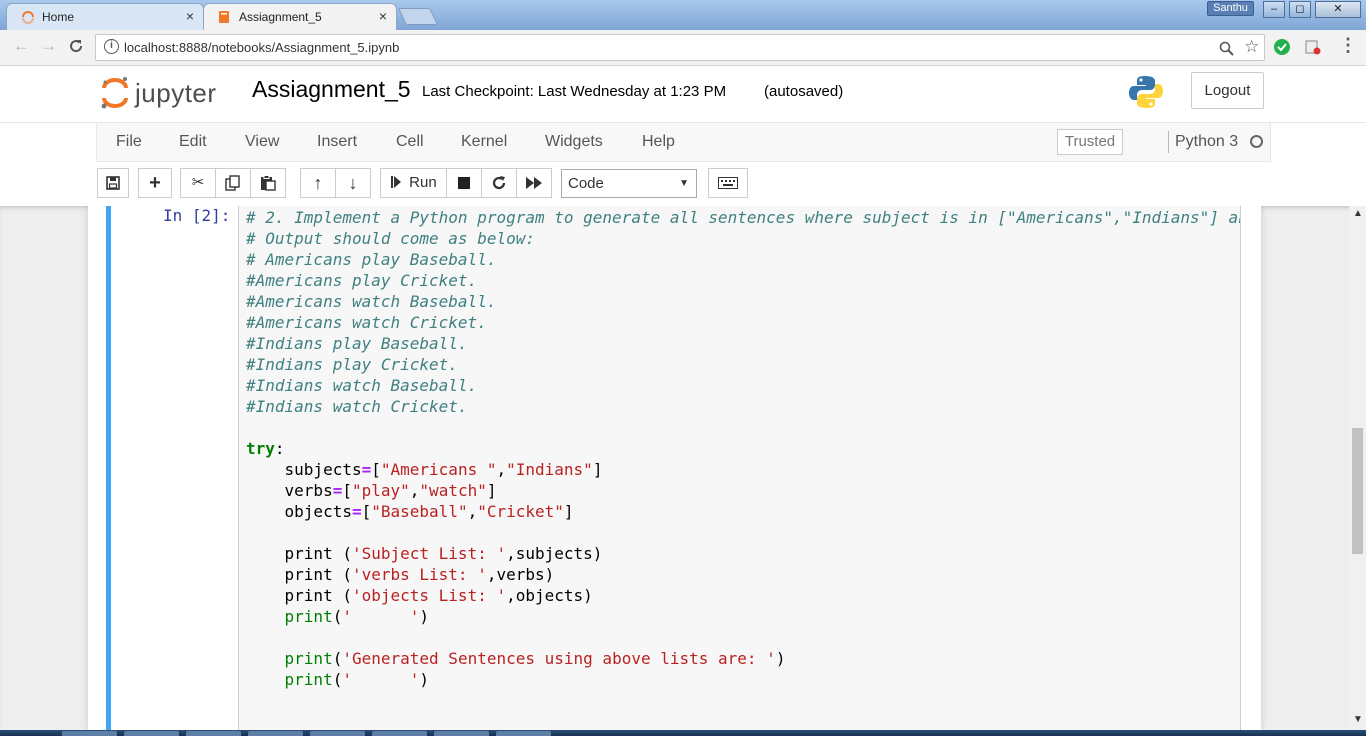 The image size is (1366, 736). I want to click on plus-icon: +, so click(155, 183).